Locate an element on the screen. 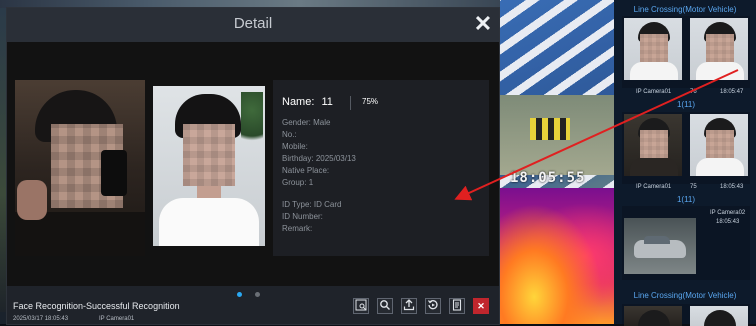 The height and width of the screenshot is (326, 756). field-birthday: Birthday: 2025/03/13 is located at coordinates (319, 158).